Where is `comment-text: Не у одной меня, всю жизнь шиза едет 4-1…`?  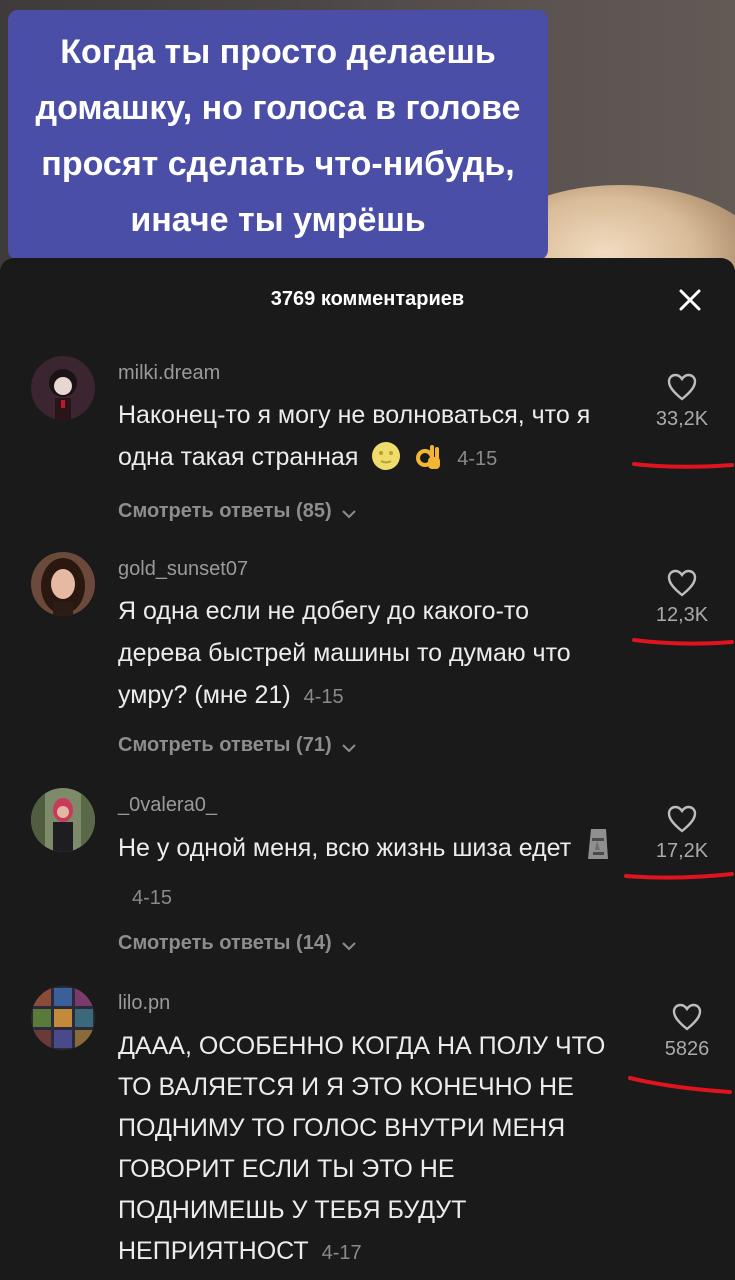
comment-text: Не у одной меня, всю жизнь шиза едет 4-1… is located at coordinates (368, 872).